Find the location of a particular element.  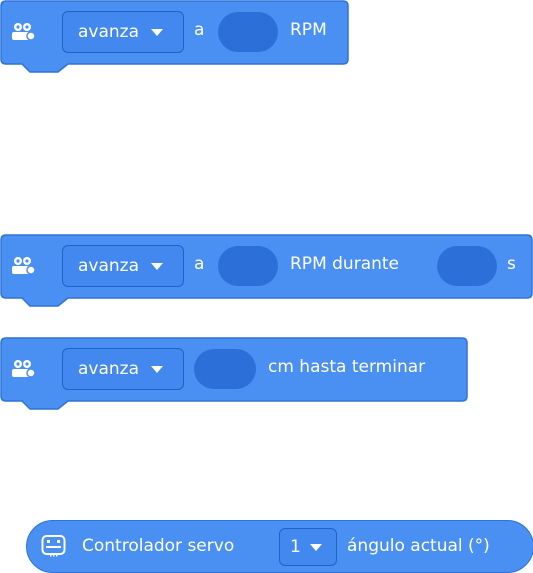

servo-controller-icon is located at coordinates (54, 546).